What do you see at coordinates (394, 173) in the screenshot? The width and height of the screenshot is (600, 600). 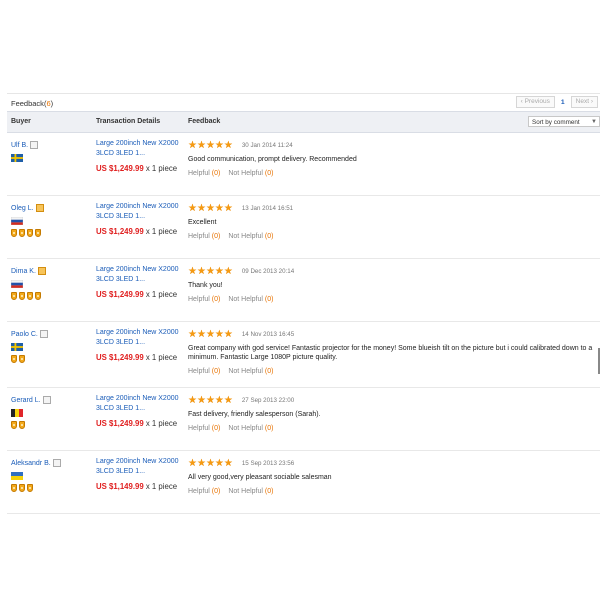 I see `helpful-votes: Helpful (0) Not Helpful (0)` at bounding box center [394, 173].